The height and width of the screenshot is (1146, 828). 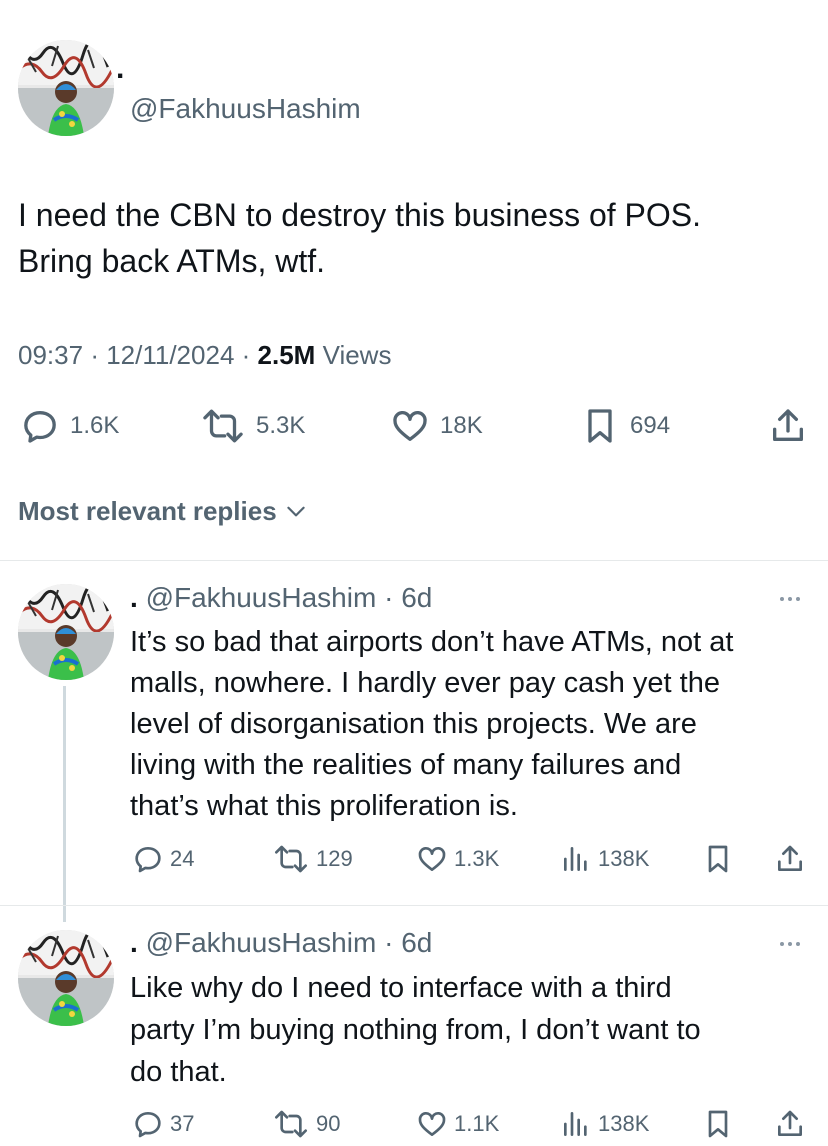 What do you see at coordinates (64, 804) in the screenshot?
I see `thread-line` at bounding box center [64, 804].